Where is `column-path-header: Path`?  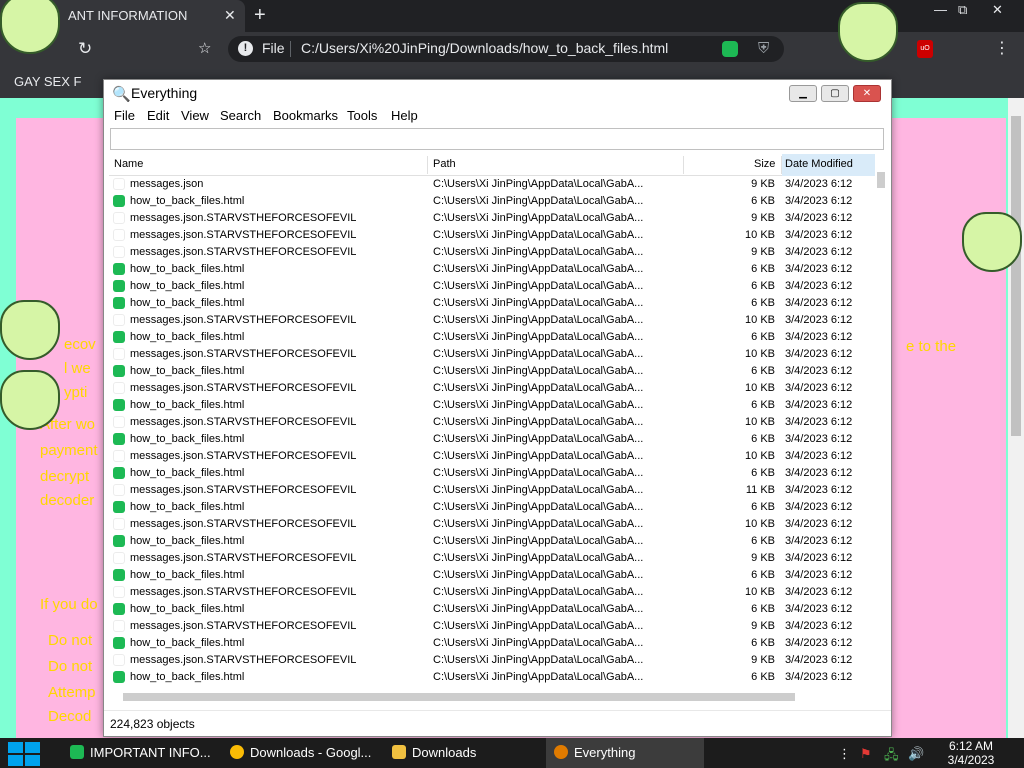
column-path-header: Path is located at coordinates (444, 164).